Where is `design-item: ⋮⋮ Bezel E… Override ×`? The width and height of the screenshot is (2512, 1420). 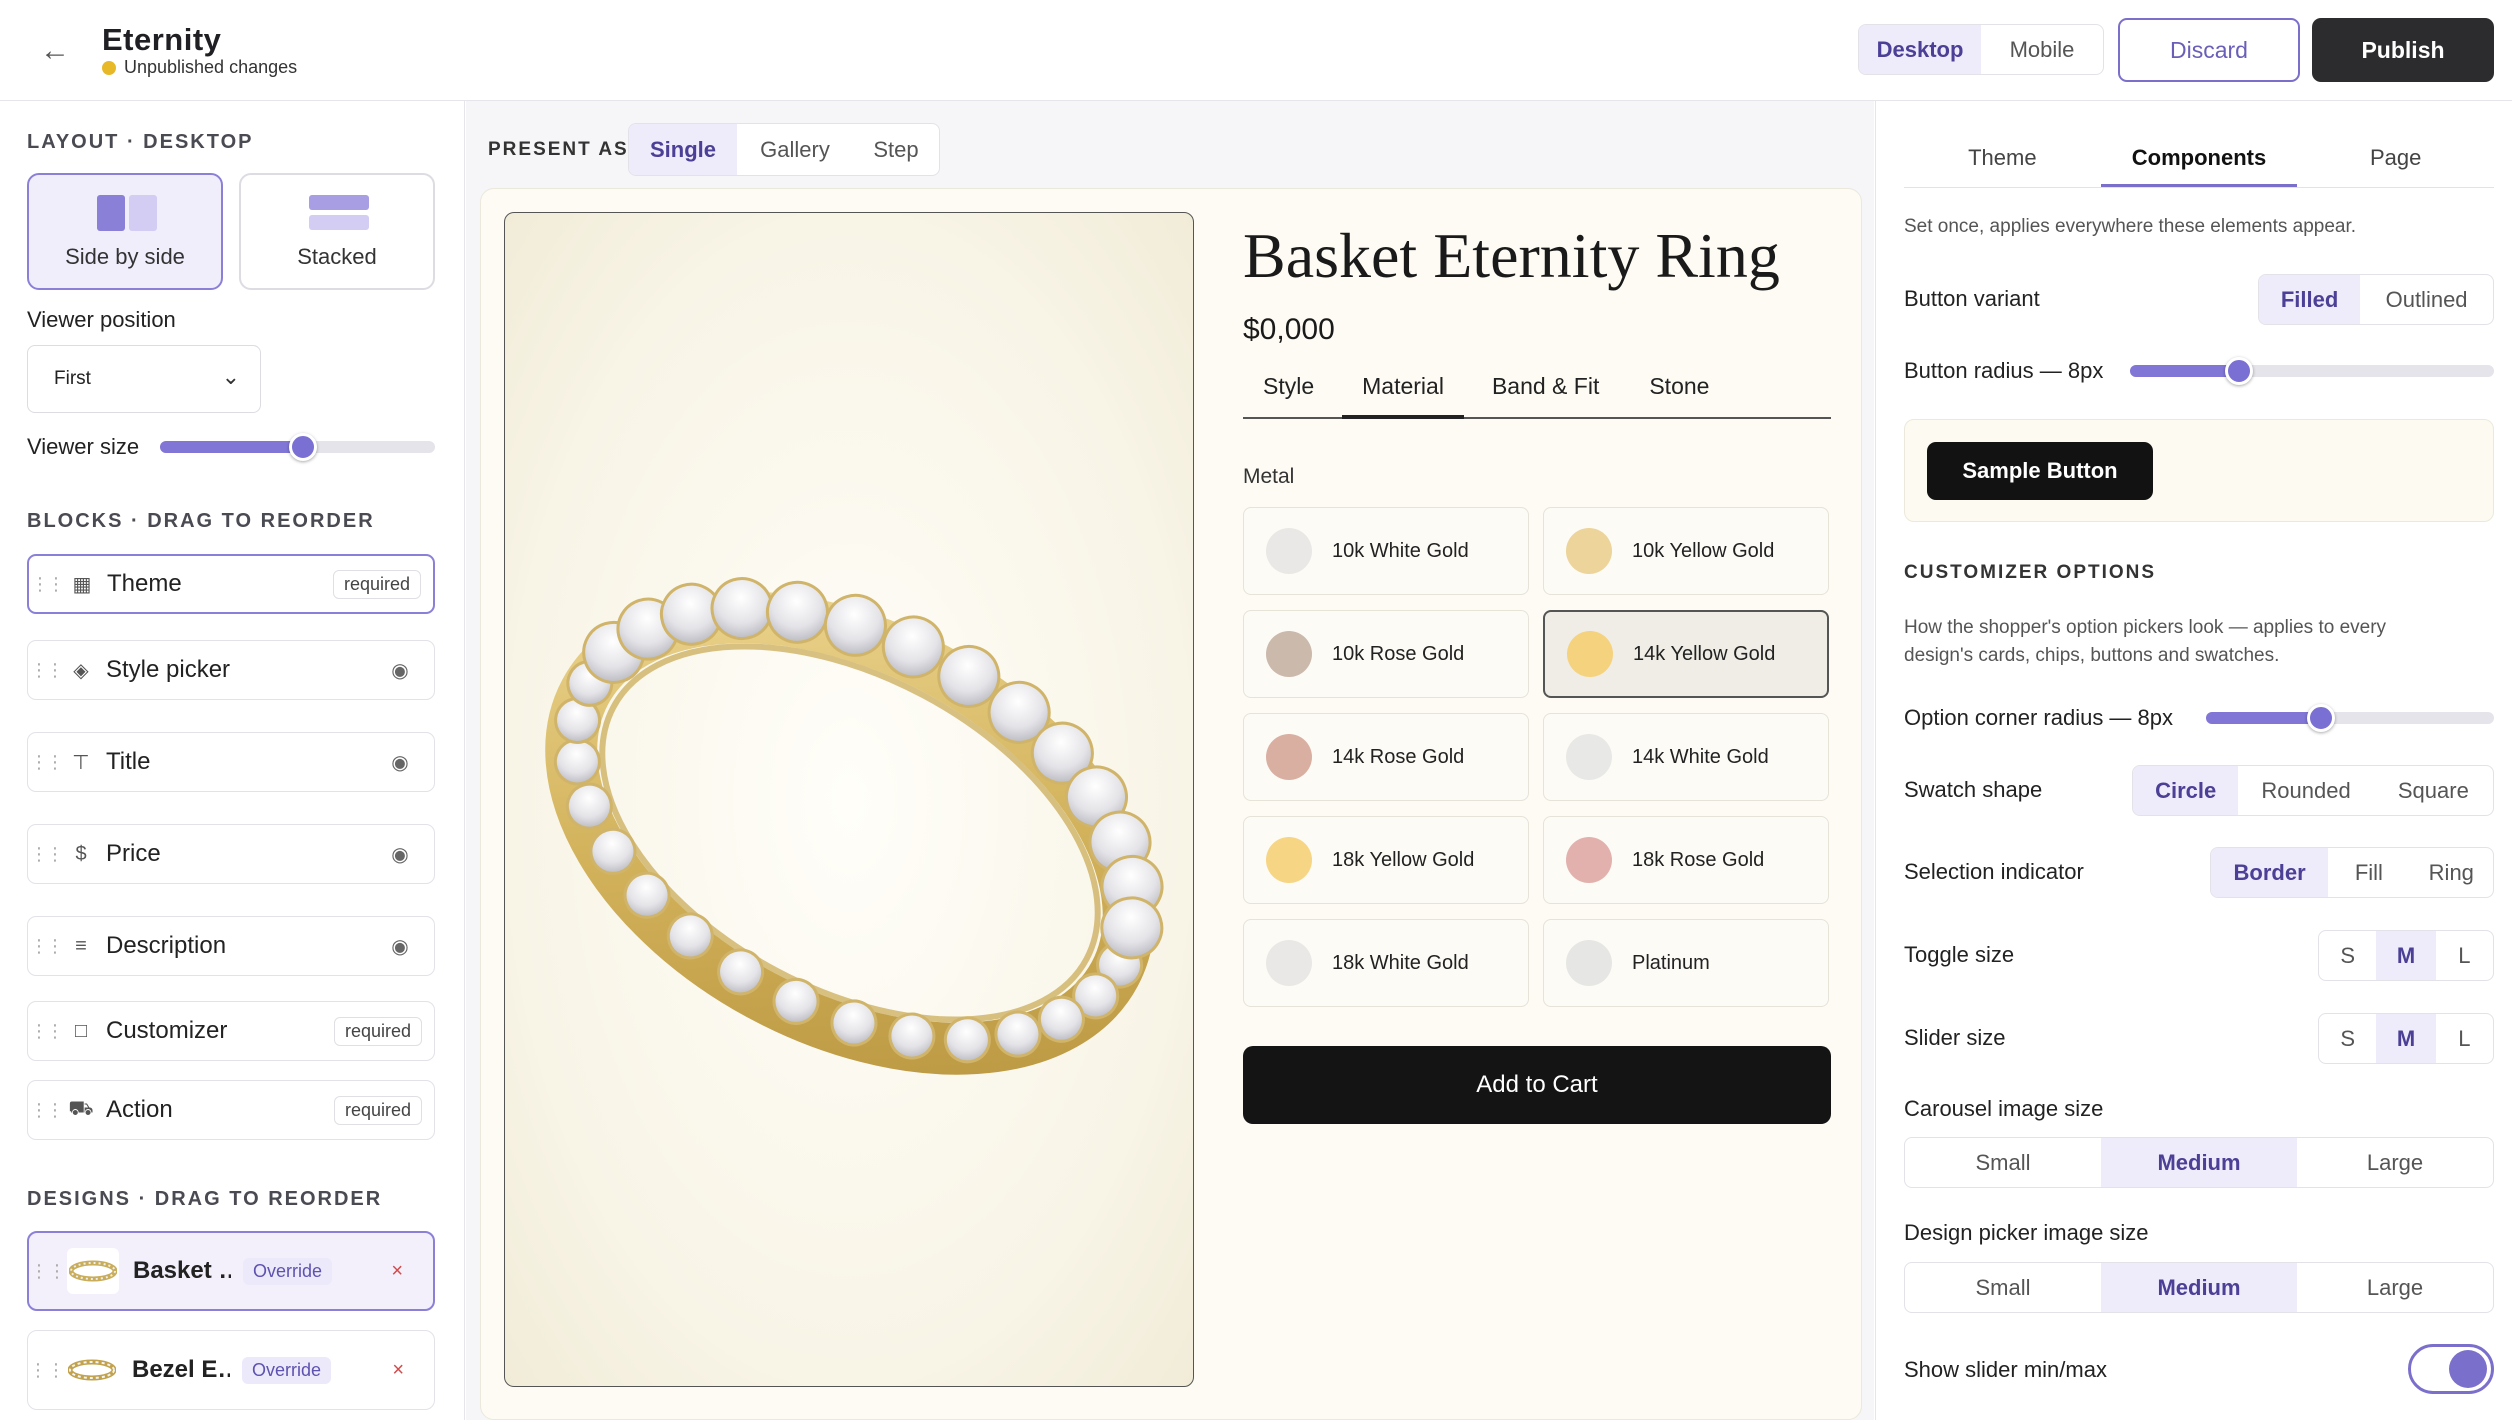 design-item: ⋮⋮ Bezel E… Override × is located at coordinates (231, 1370).